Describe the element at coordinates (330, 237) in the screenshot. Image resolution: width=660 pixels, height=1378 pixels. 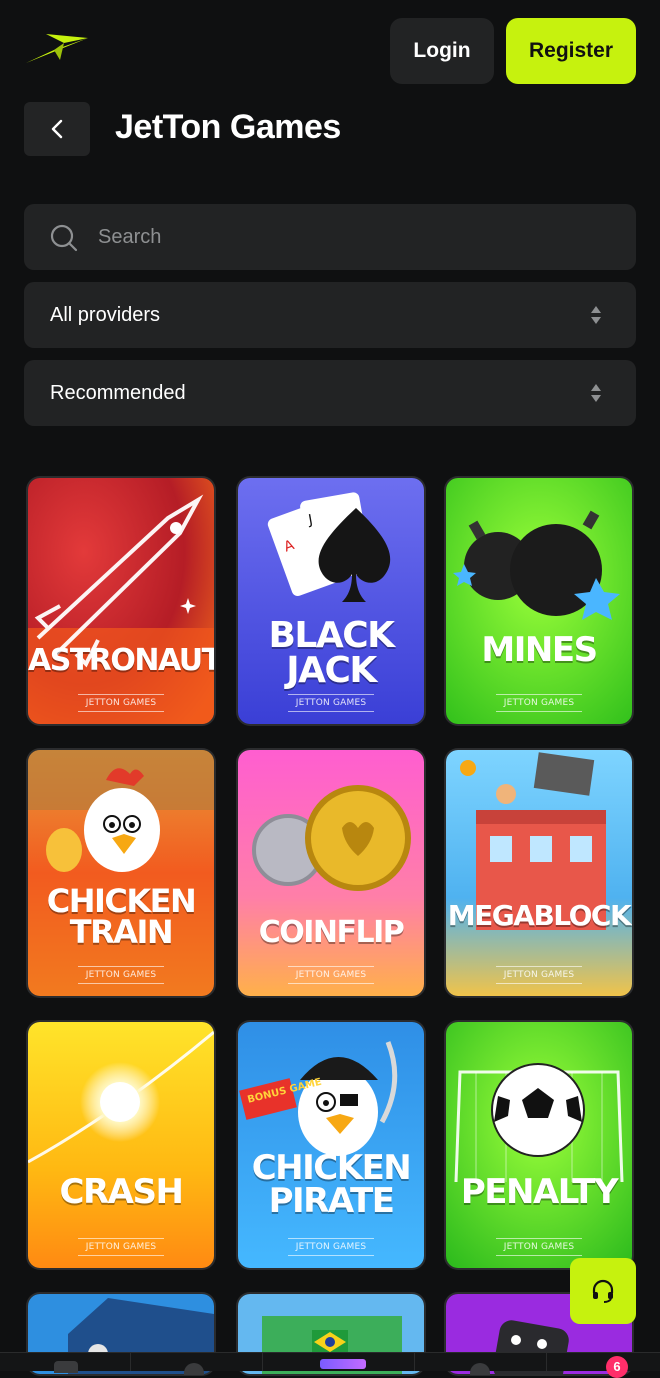
I see `search-input: Search` at that location.